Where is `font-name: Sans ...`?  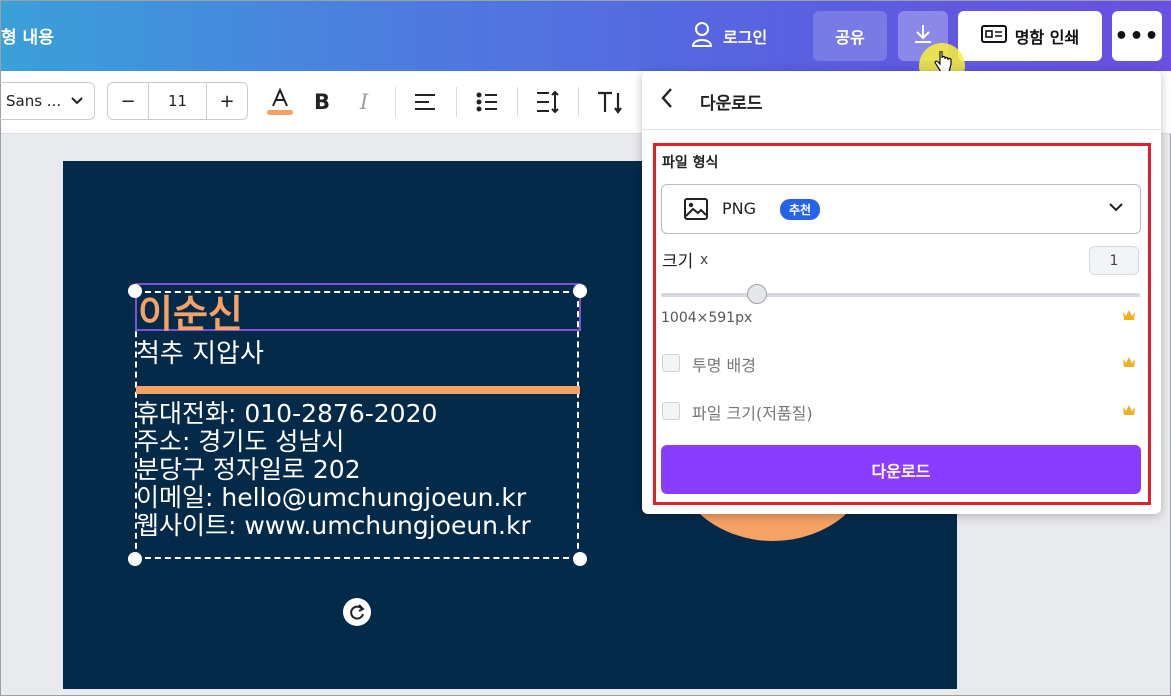 font-name: Sans ... is located at coordinates (34, 101).